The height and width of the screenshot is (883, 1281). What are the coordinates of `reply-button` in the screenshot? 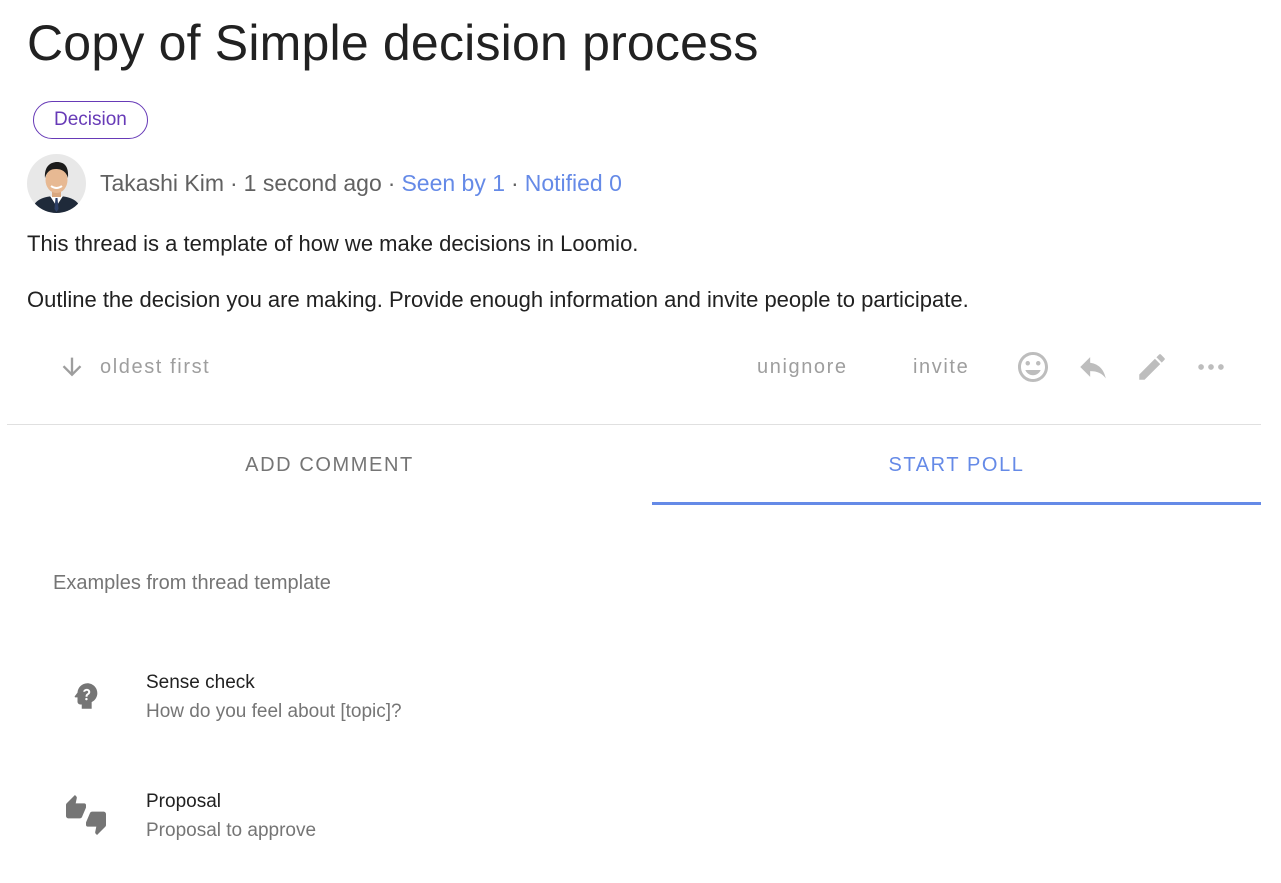 It's located at (1093, 367).